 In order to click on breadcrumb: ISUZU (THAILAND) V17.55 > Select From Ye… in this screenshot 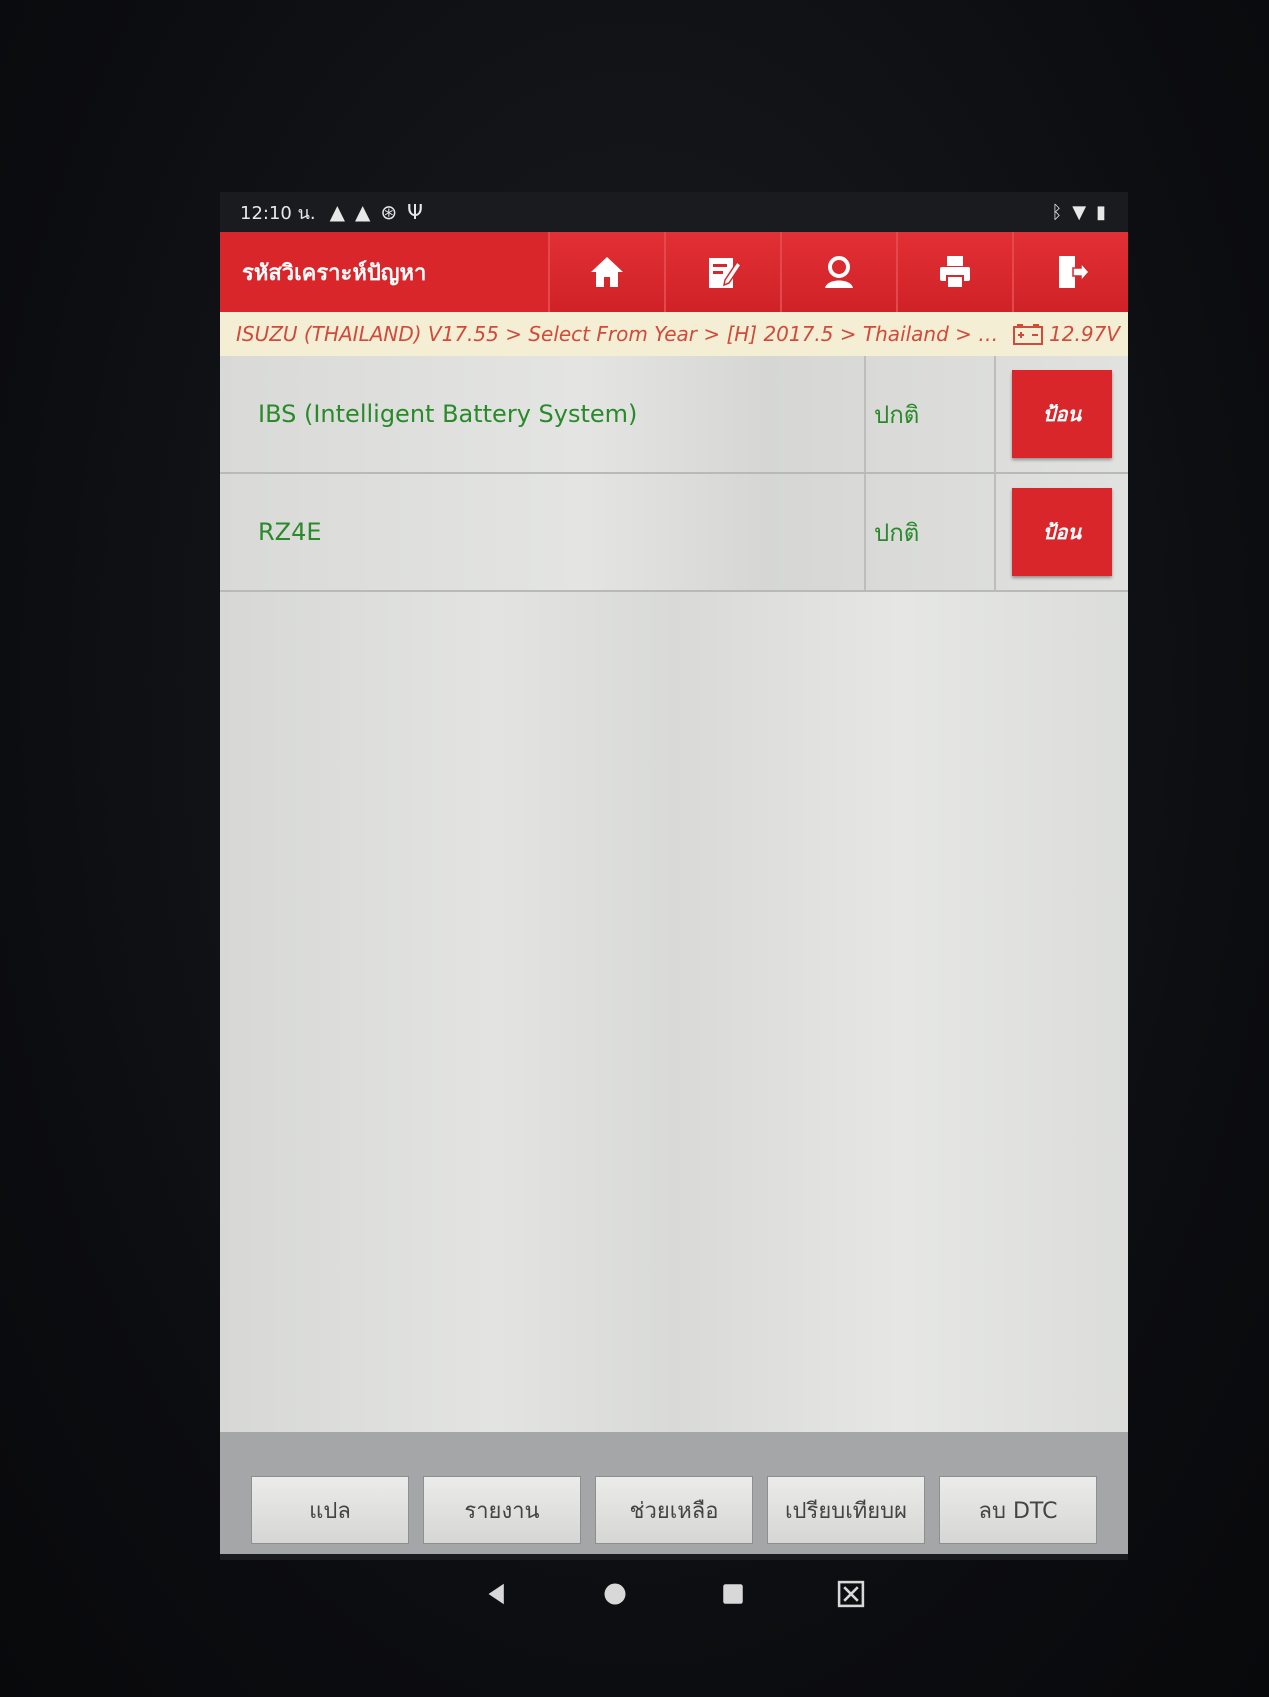, I will do `click(674, 334)`.